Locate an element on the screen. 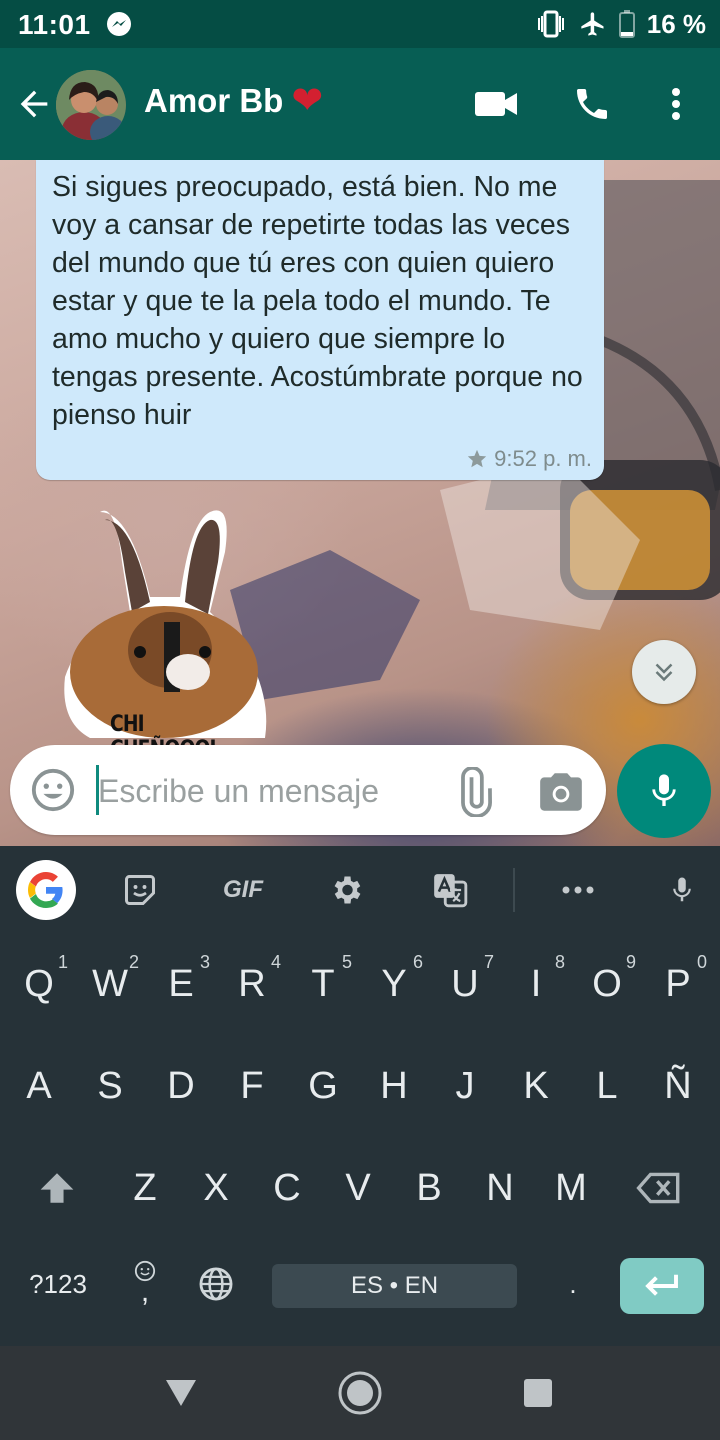 This screenshot has height=1440, width=720. key-v: V is located at coordinates (358, 1188).